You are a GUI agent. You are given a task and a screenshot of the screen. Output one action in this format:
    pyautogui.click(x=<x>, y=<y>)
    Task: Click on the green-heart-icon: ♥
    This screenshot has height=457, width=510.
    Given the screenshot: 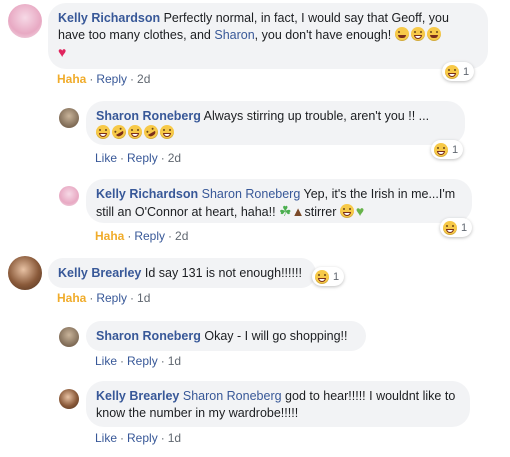 What is the action you would take?
    pyautogui.click(x=360, y=211)
    